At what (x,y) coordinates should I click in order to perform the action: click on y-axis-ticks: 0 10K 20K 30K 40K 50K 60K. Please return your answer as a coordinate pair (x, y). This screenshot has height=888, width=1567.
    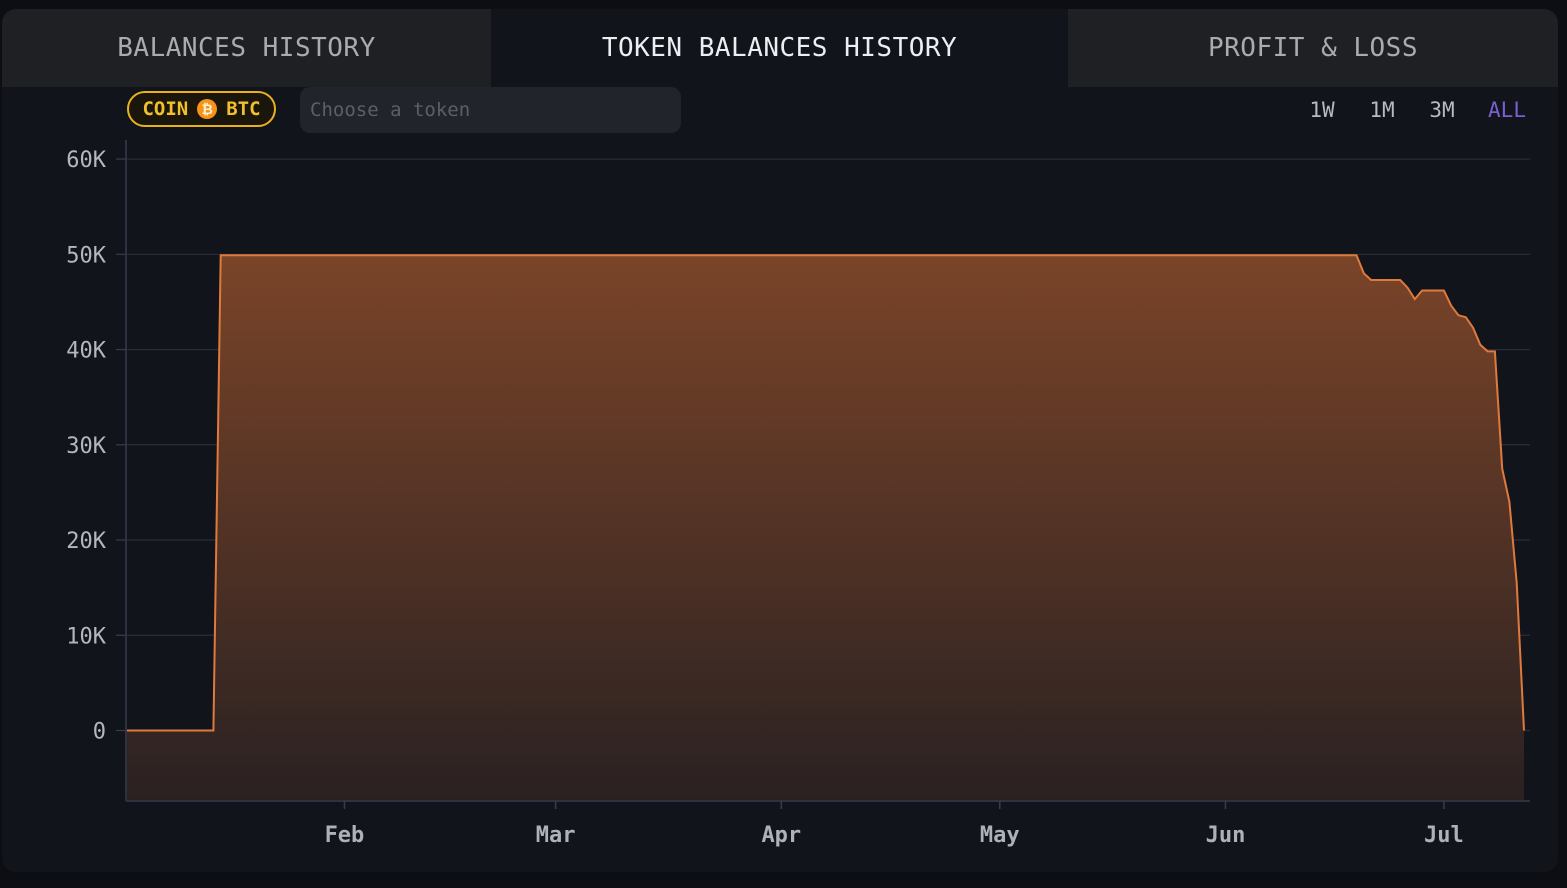
    Looking at the image, I should click on (96, 446).